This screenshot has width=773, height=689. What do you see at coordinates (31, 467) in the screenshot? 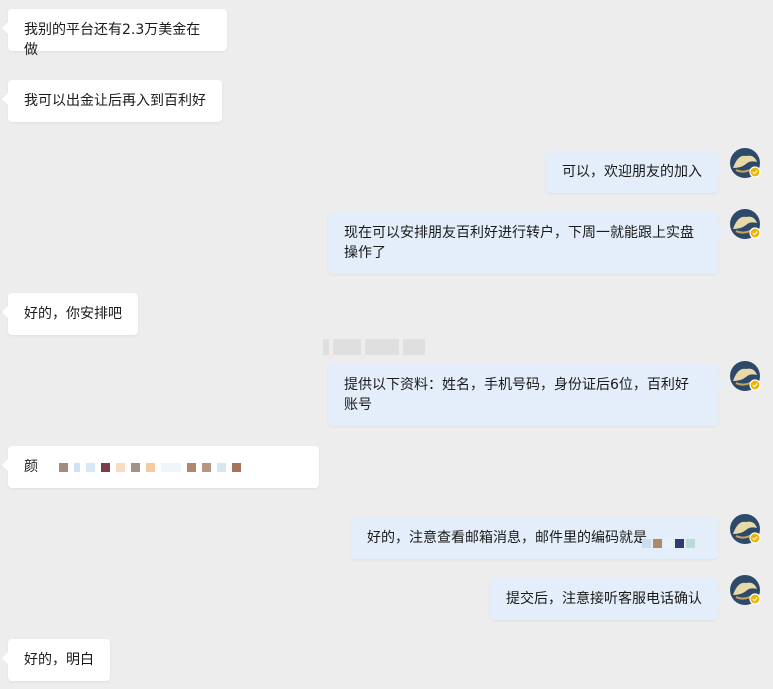
I see `message-text: 颜` at bounding box center [31, 467].